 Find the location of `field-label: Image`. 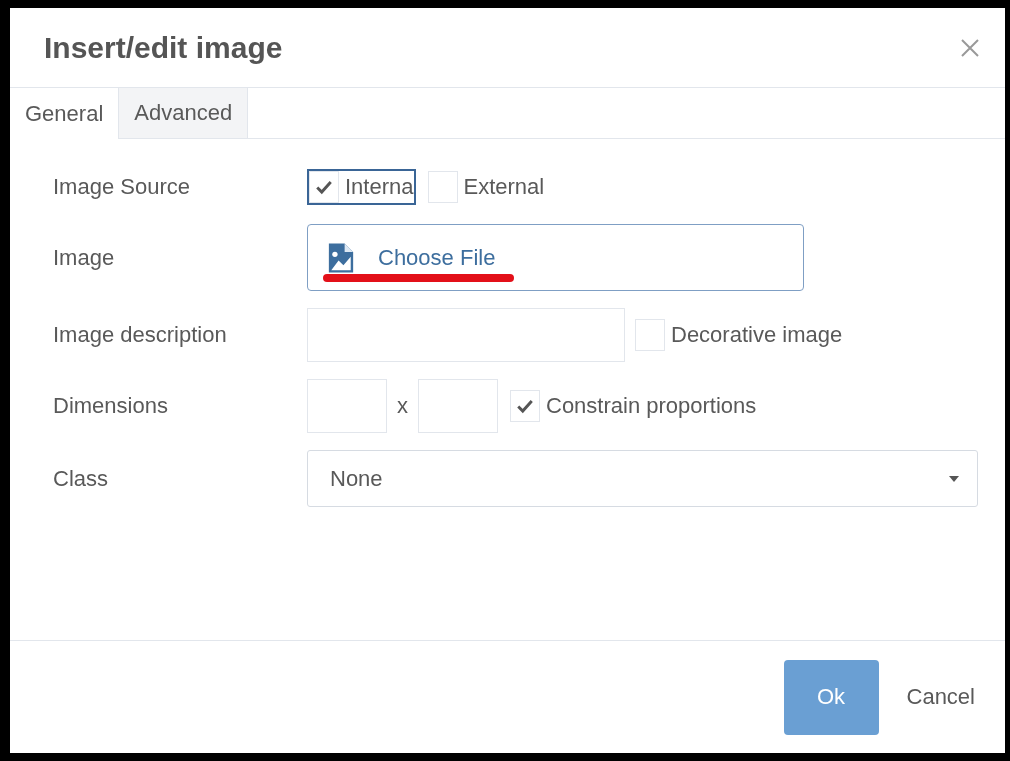

field-label: Image is located at coordinates (84, 257).